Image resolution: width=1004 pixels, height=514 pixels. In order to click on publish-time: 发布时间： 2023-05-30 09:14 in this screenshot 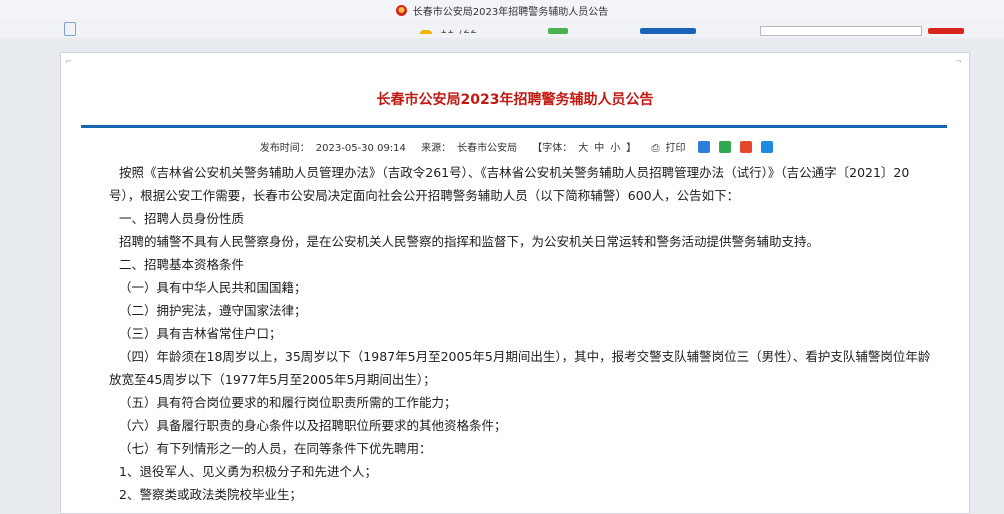, I will do `click(332, 148)`.